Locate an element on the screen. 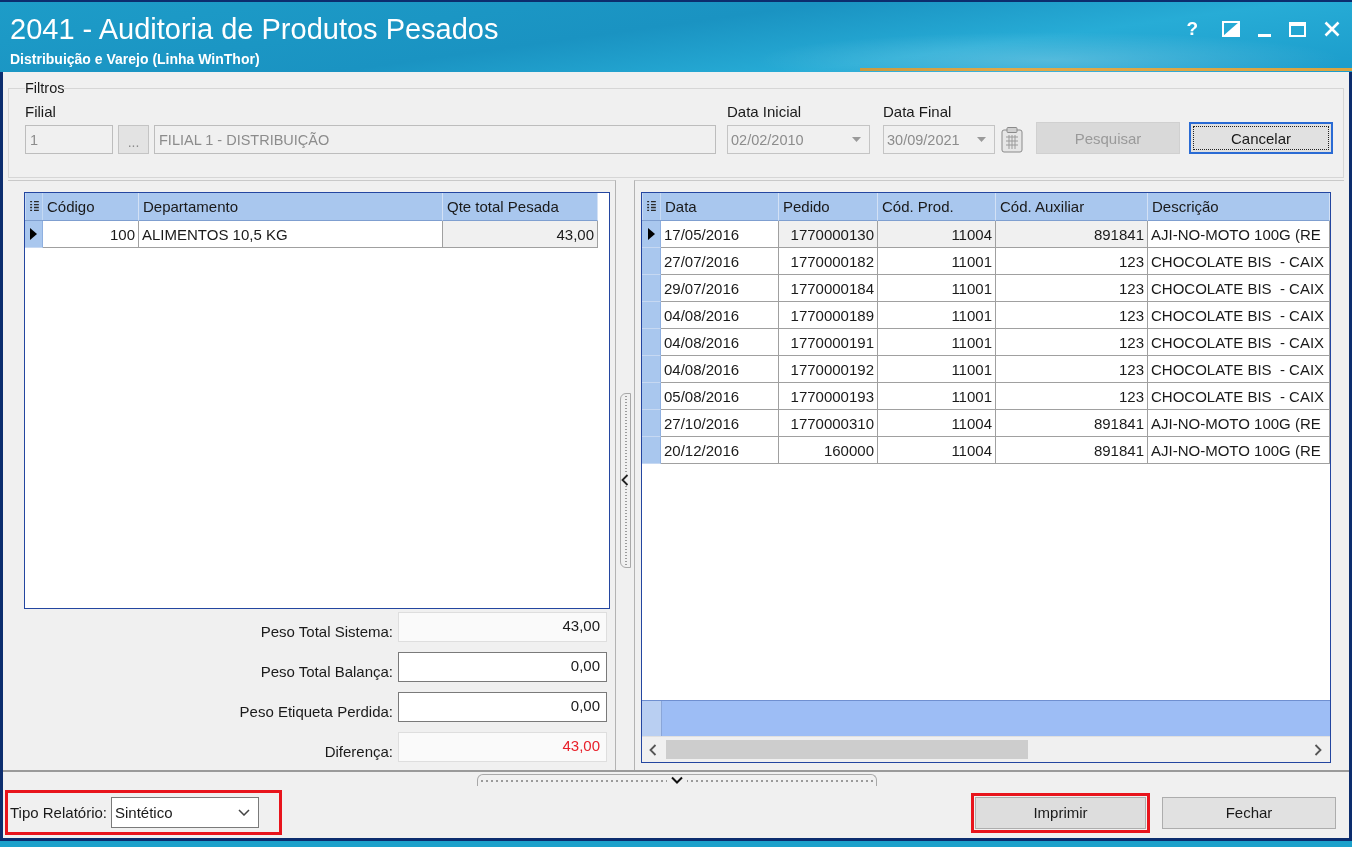  column-header: Cód. Prod. is located at coordinates (937, 207).